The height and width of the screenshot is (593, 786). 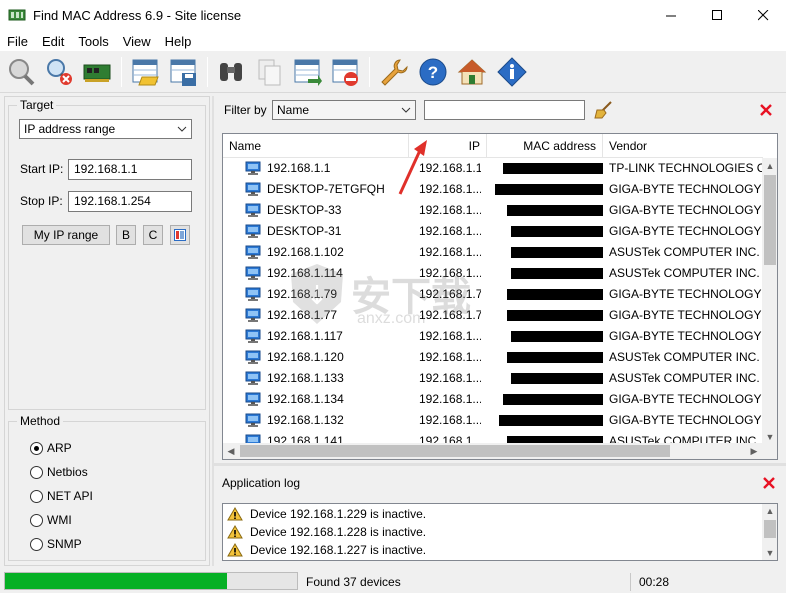 What do you see at coordinates (51, 520) in the screenshot?
I see `method-wmi-radio: WMI` at bounding box center [51, 520].